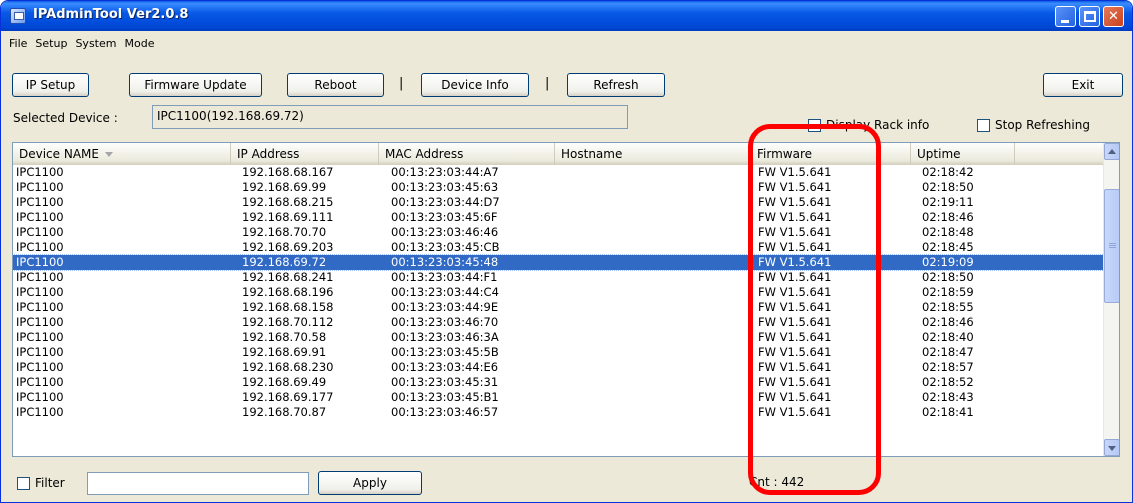 The height and width of the screenshot is (503, 1133). What do you see at coordinates (948, 382) in the screenshot?
I see `cell-uptime: 02:18:52` at bounding box center [948, 382].